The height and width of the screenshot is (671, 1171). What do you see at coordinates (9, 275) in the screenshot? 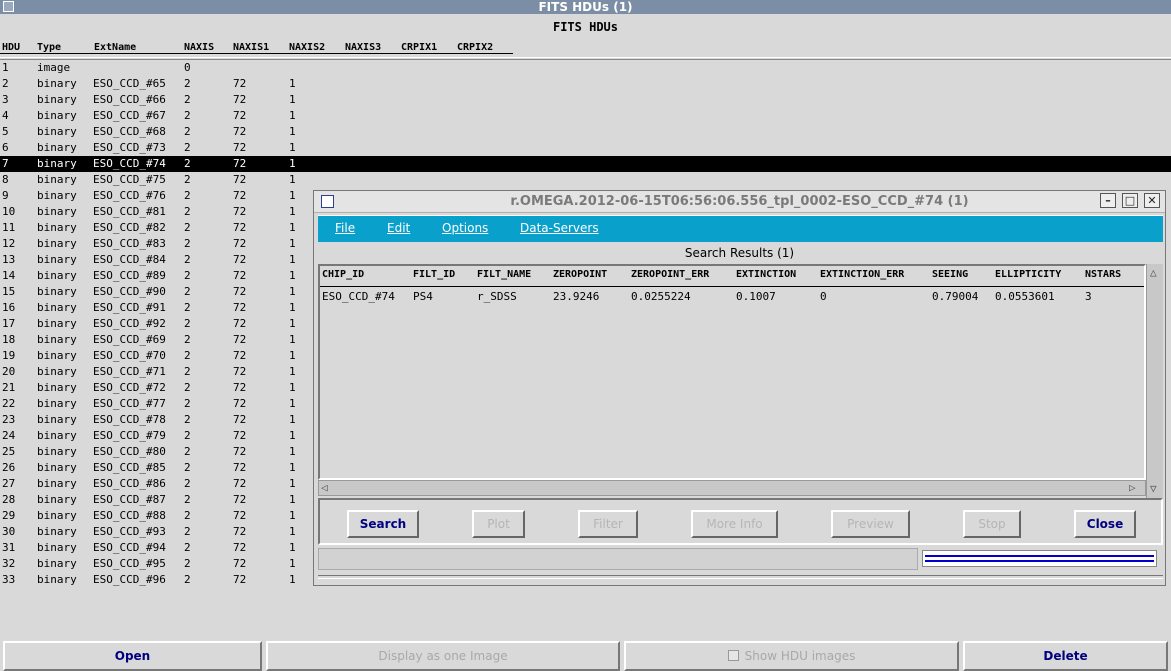
I see `table-cell: 14` at bounding box center [9, 275].